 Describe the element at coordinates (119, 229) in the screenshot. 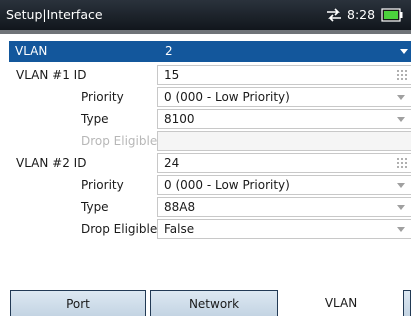

I see `vlan2-drop-label-text: Drop Eligible` at that location.